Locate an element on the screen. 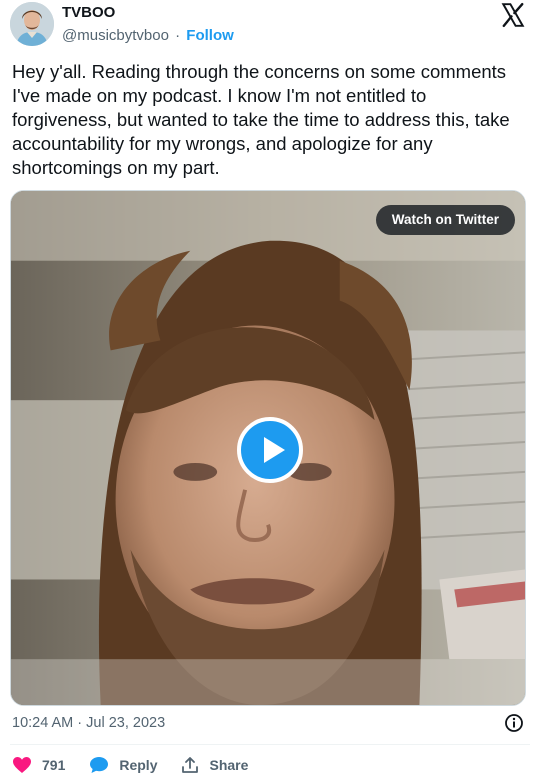 This screenshot has height=780, width=540. like-button: 791 is located at coordinates (38, 765).